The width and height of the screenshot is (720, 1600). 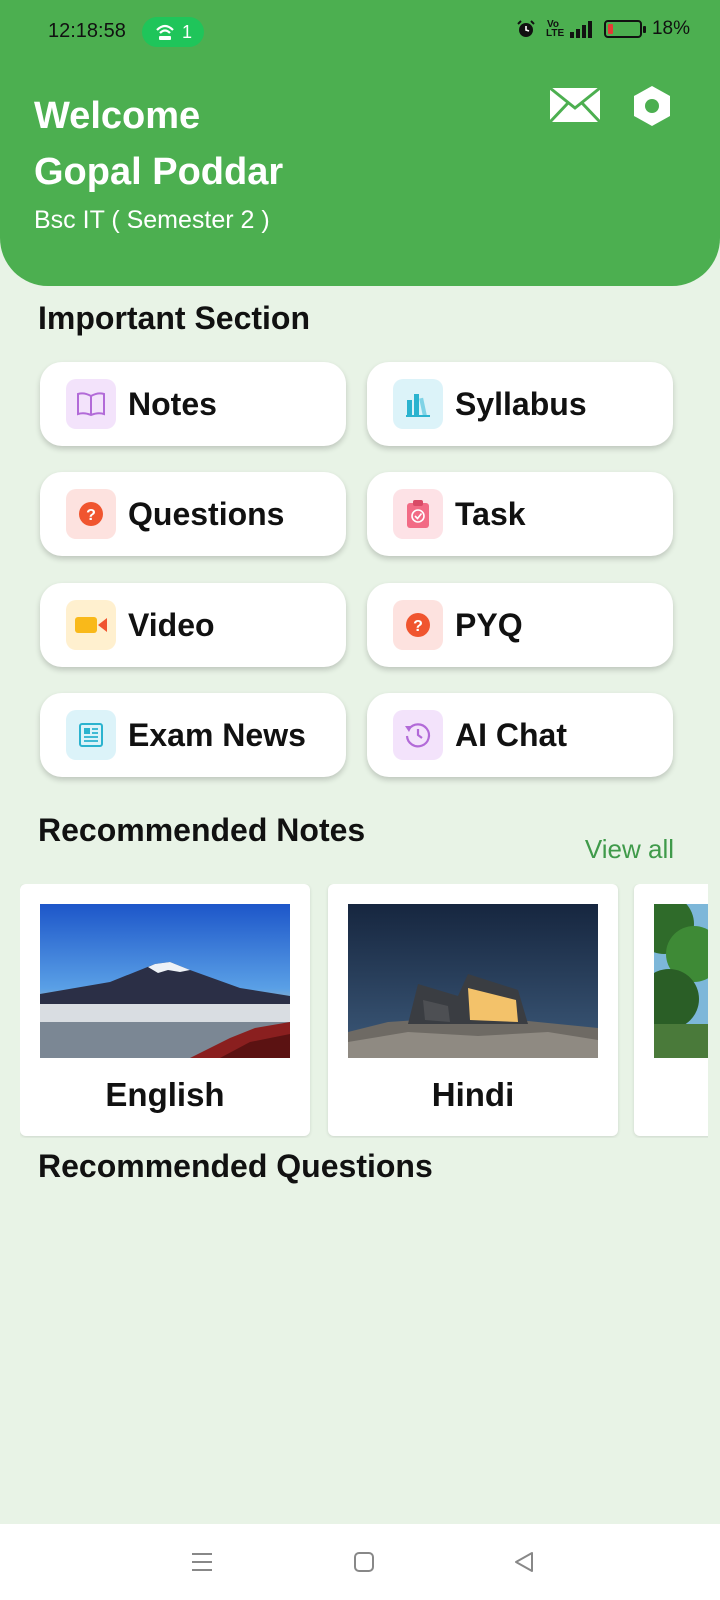 I want to click on status-icons: Vo LTE 18%, so click(x=603, y=29).